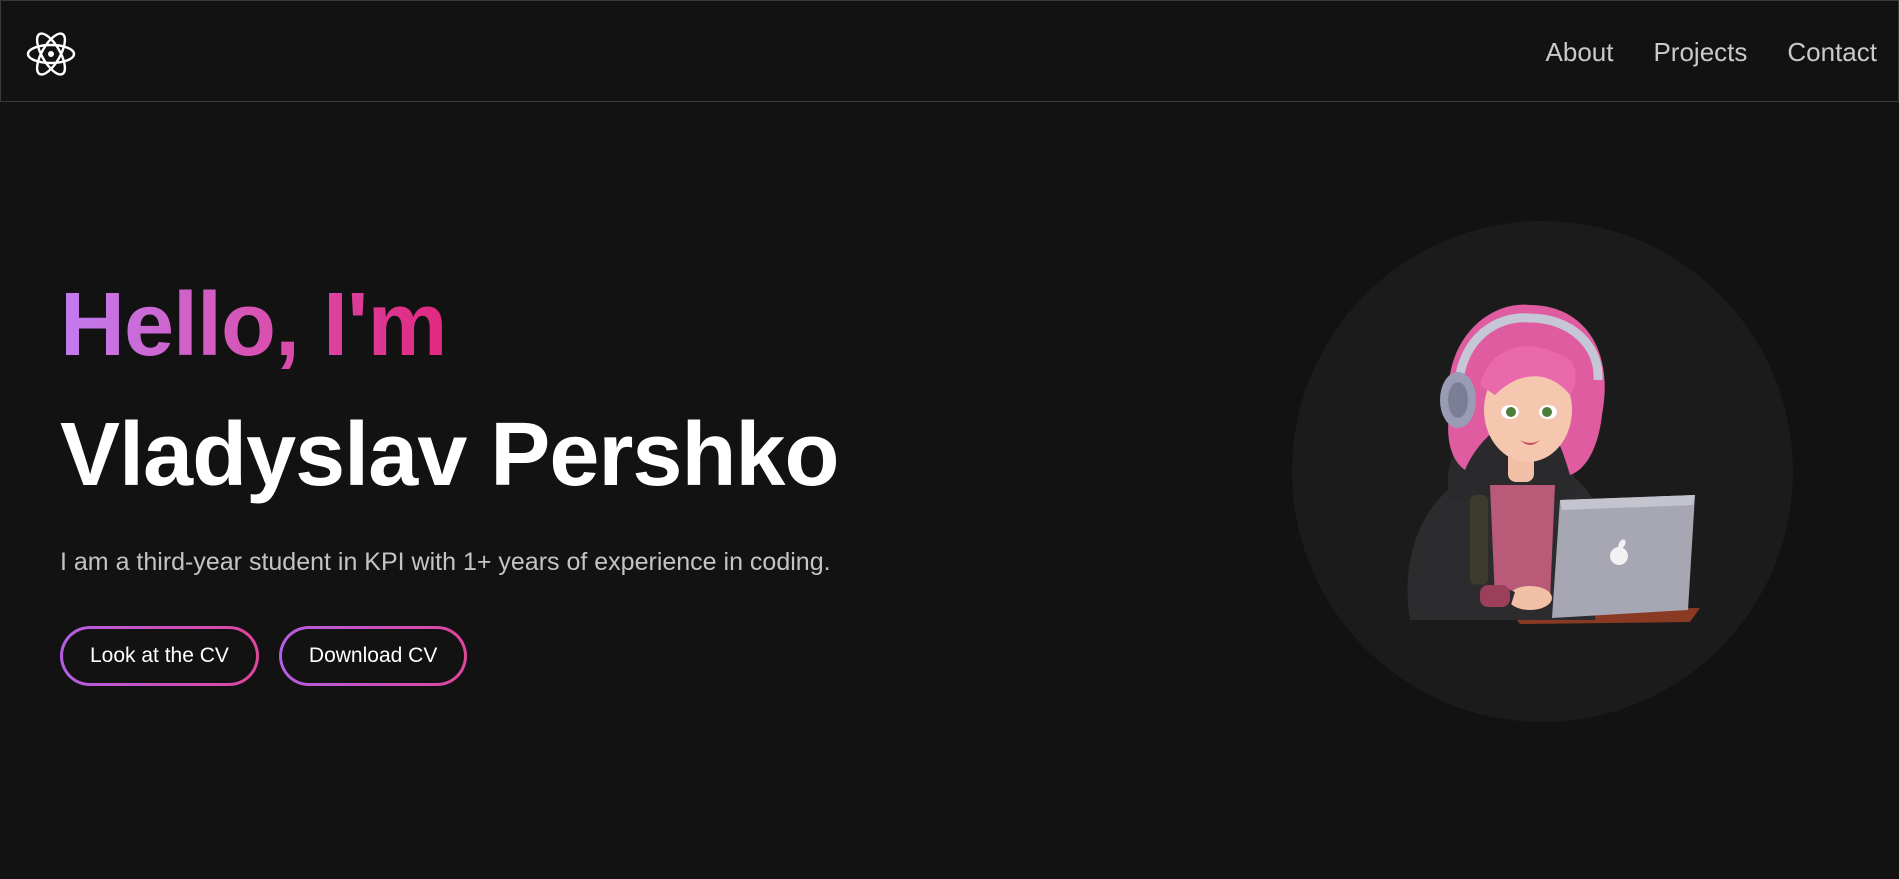 This screenshot has height=879, width=1899. I want to click on hero-buttons: Look at the CV Download CV, so click(264, 656).